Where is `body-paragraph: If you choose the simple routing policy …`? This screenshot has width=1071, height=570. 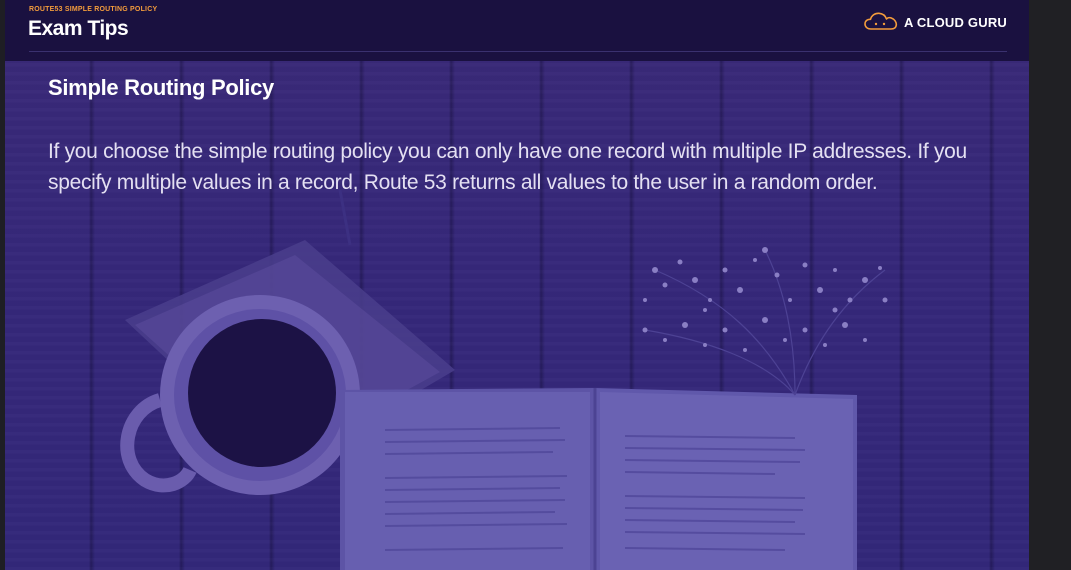
body-paragraph: If you choose the simple routing policy … is located at coordinates (507, 167).